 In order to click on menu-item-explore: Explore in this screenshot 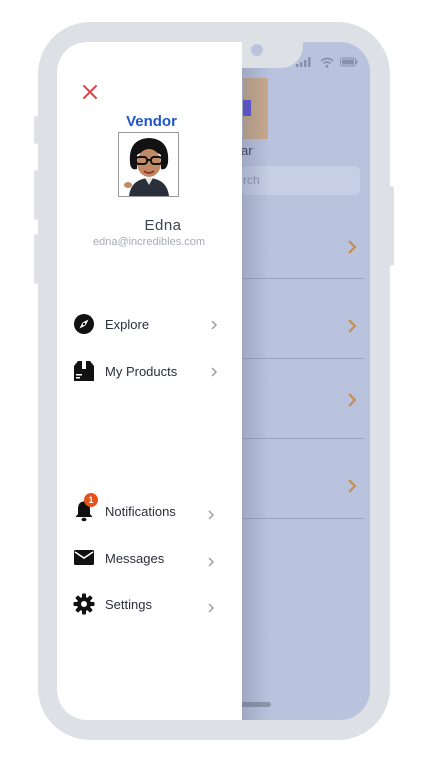, I will do `click(147, 324)`.